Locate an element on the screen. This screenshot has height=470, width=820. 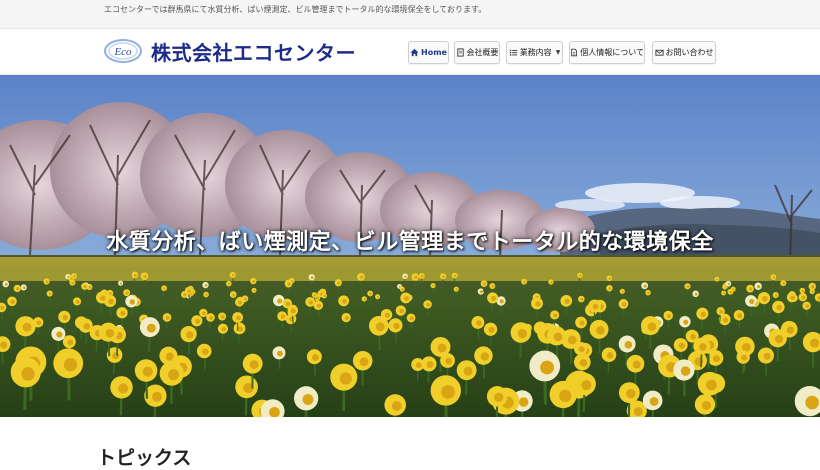
logo-text: Eco is located at coordinates (122, 52).